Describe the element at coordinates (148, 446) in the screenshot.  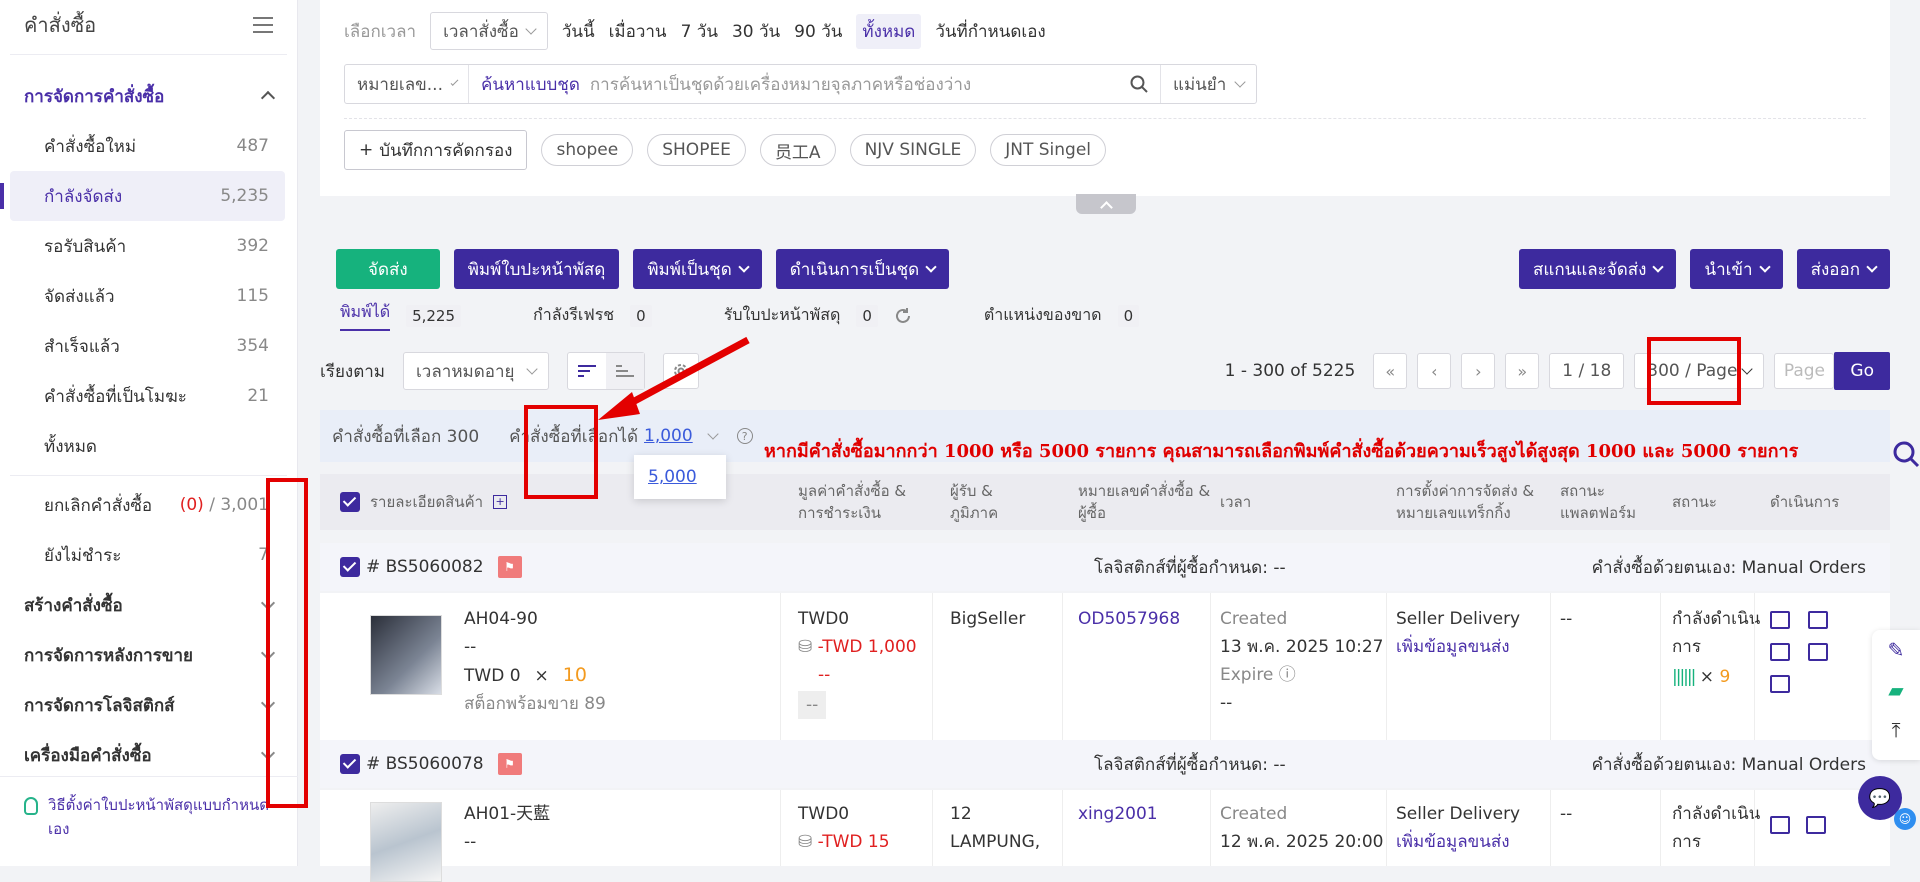
I see `sidebar-item-all: ทั้งหมด` at that location.